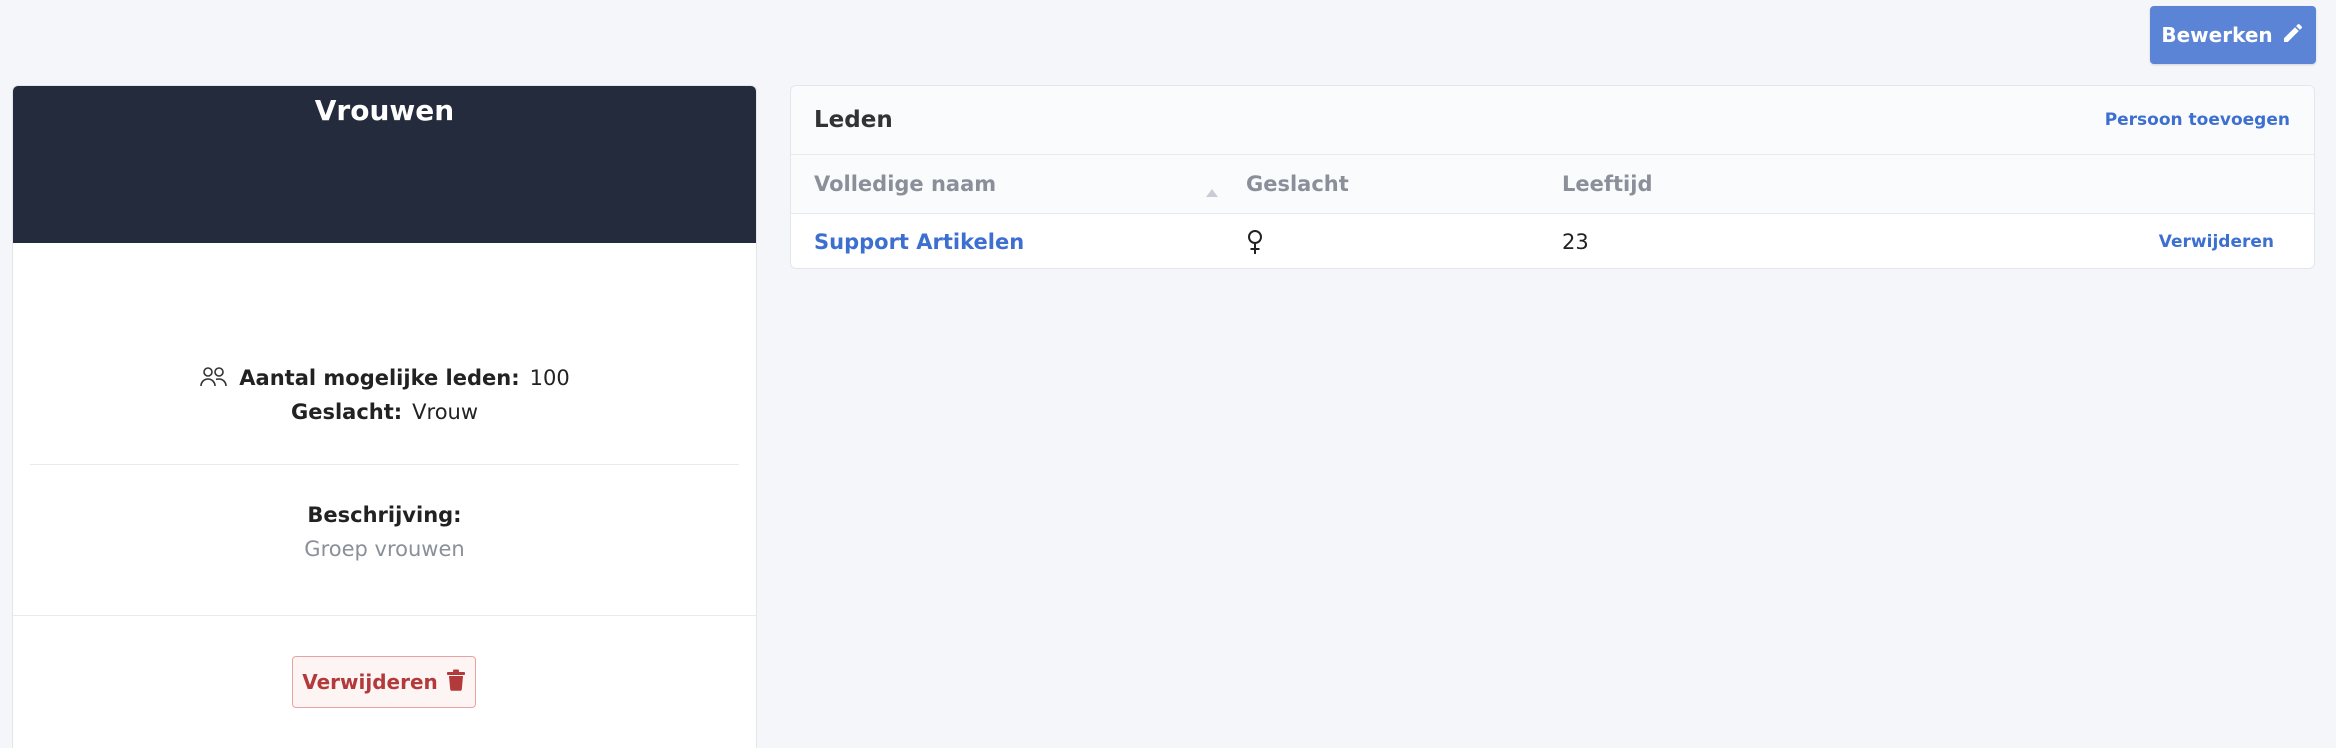 The image size is (2336, 748). I want to click on delete-group-label: Verwijderen, so click(370, 682).